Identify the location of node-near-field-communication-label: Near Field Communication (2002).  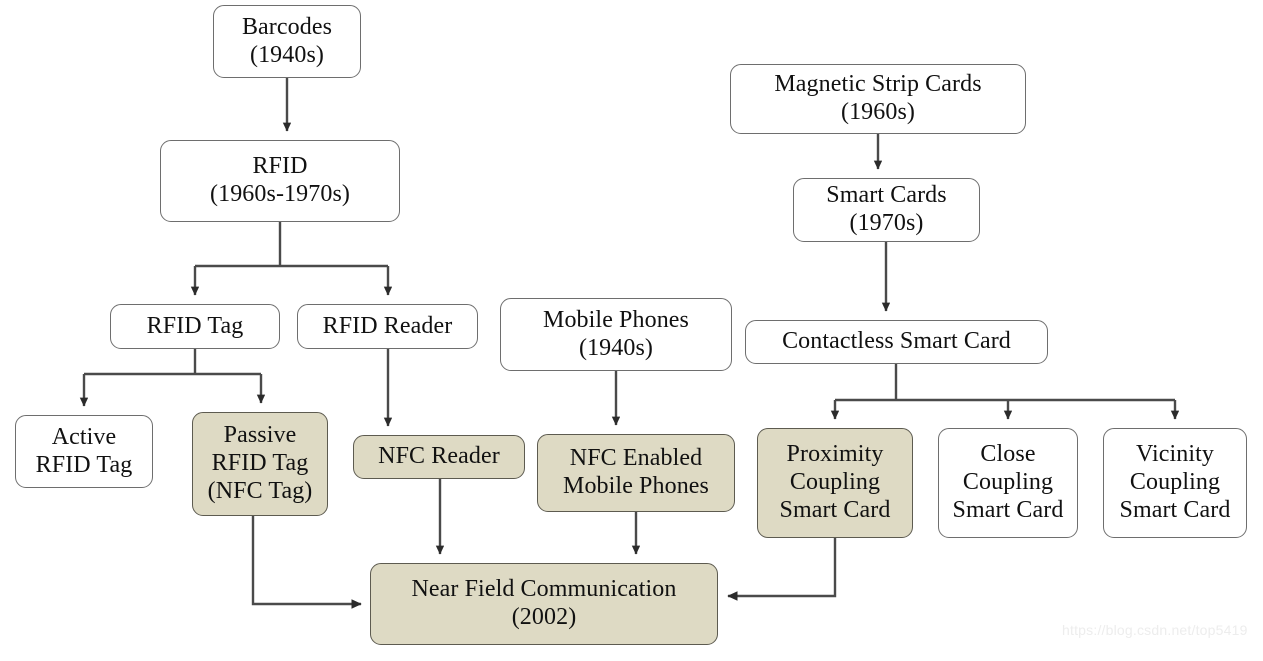
(544, 603).